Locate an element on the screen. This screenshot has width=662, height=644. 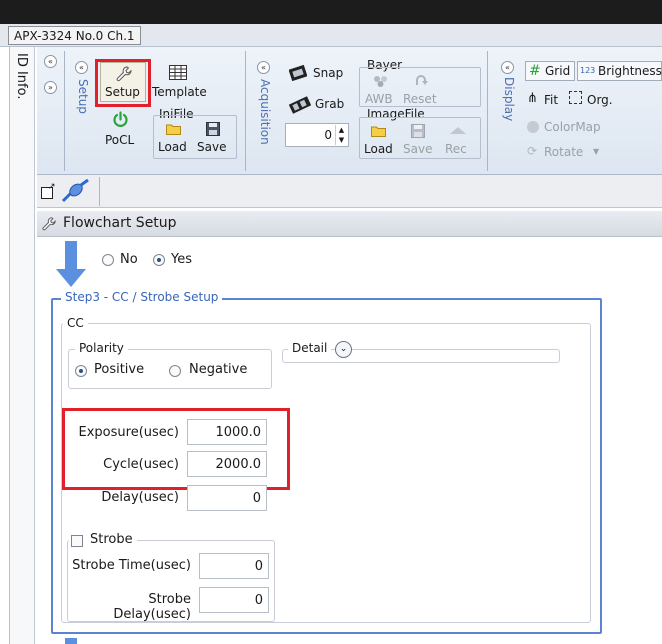
inifile-load-label: Load is located at coordinates (172, 147).